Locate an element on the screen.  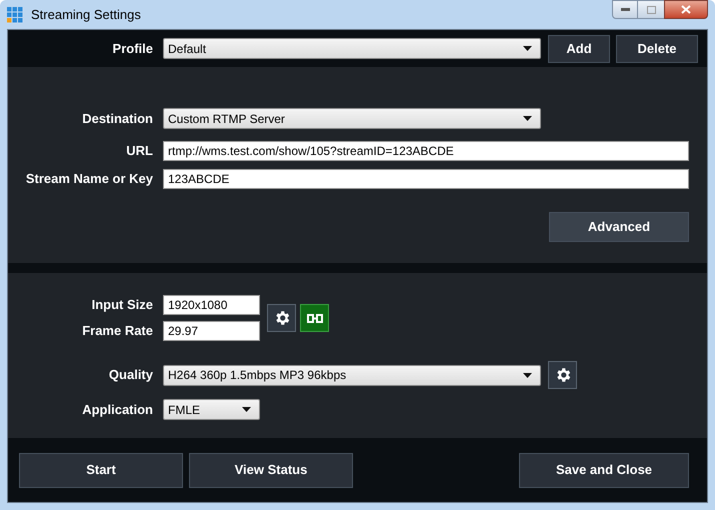
field-label: Frame Rate is located at coordinates (117, 331).